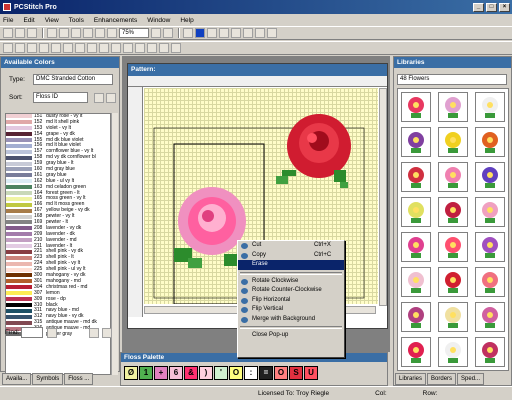 The height and width of the screenshot is (400, 512). Describe the element at coordinates (236, 33) in the screenshot. I see `options-icon` at that location.